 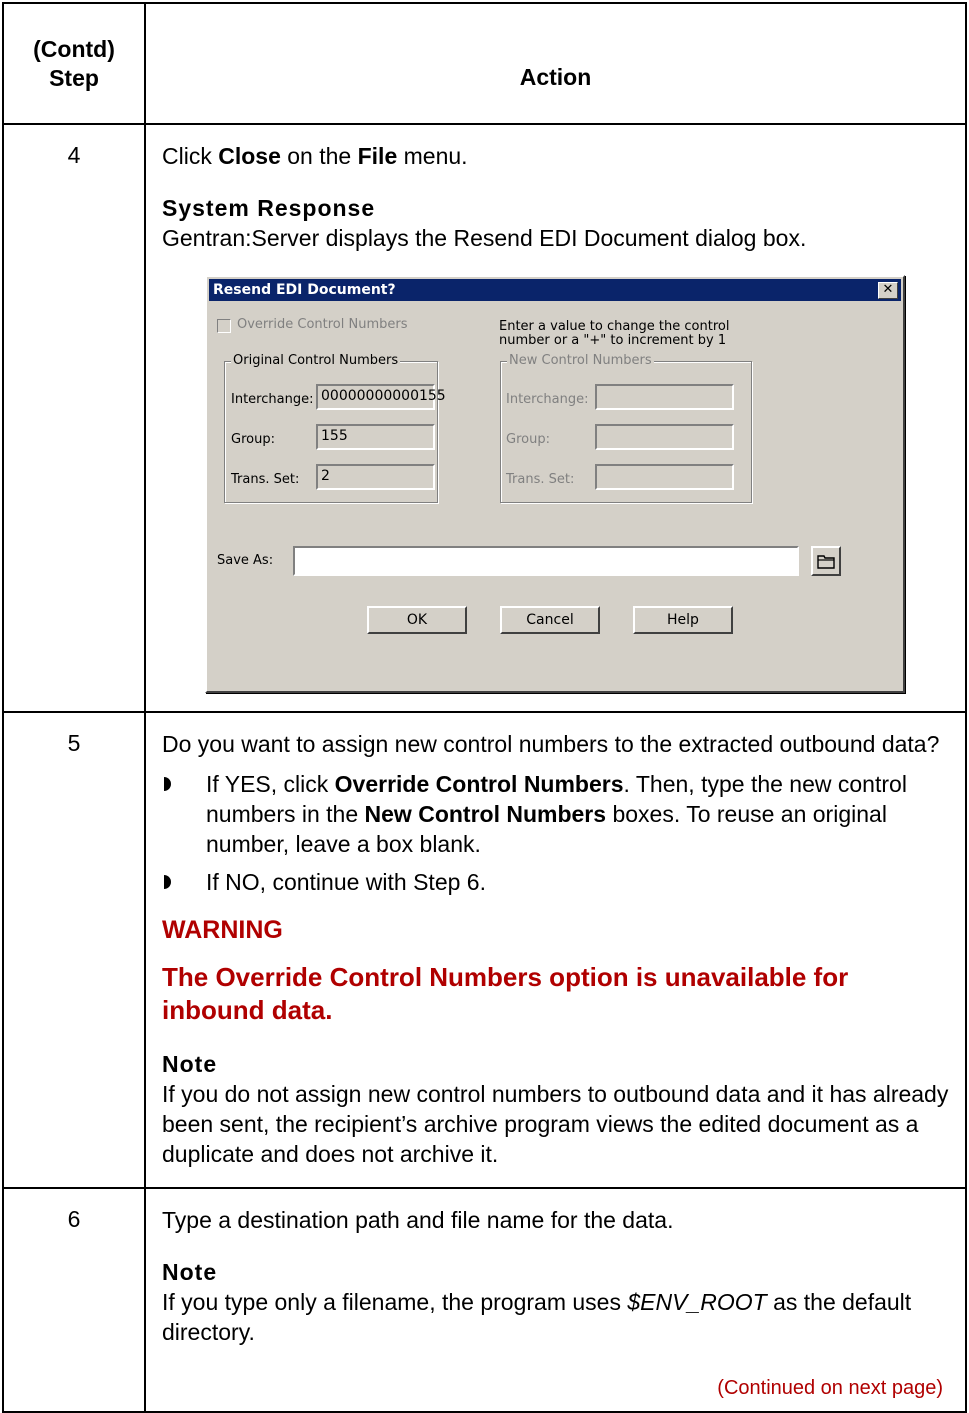 What do you see at coordinates (485, 814) in the screenshot?
I see `new-numbers-ref: New Control Numbers` at bounding box center [485, 814].